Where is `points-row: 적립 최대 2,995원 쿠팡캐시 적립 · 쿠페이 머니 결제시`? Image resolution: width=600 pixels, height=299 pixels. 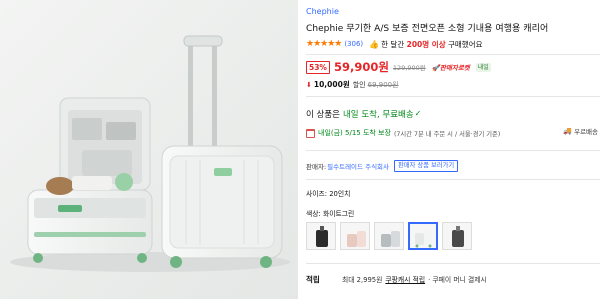 points-row: 적립 최대 2,995원 쿠팡캐시 적립 · 쿠페이 머니 결제시 is located at coordinates (396, 279).